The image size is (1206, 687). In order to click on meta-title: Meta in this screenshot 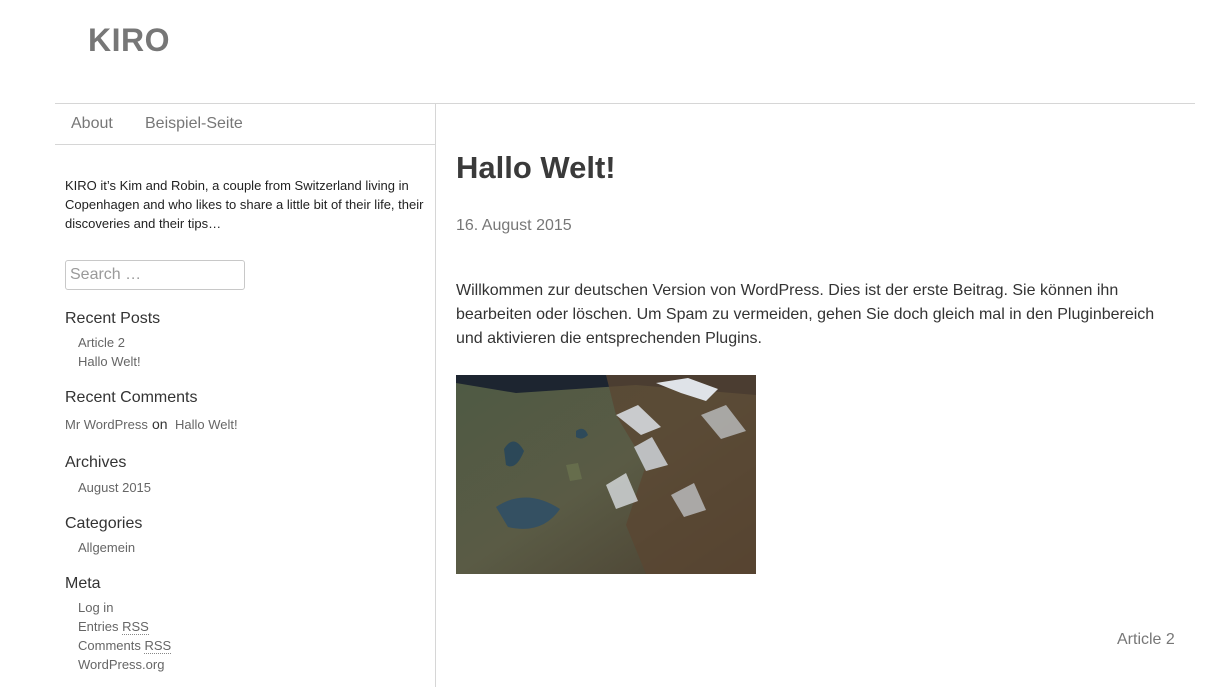, I will do `click(83, 583)`.